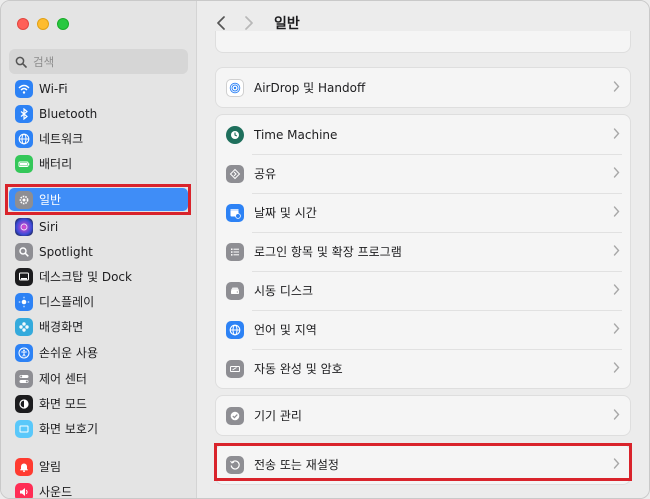 The image size is (650, 499). I want to click on row-language-region: 언어 및 지역, so click(423, 329).